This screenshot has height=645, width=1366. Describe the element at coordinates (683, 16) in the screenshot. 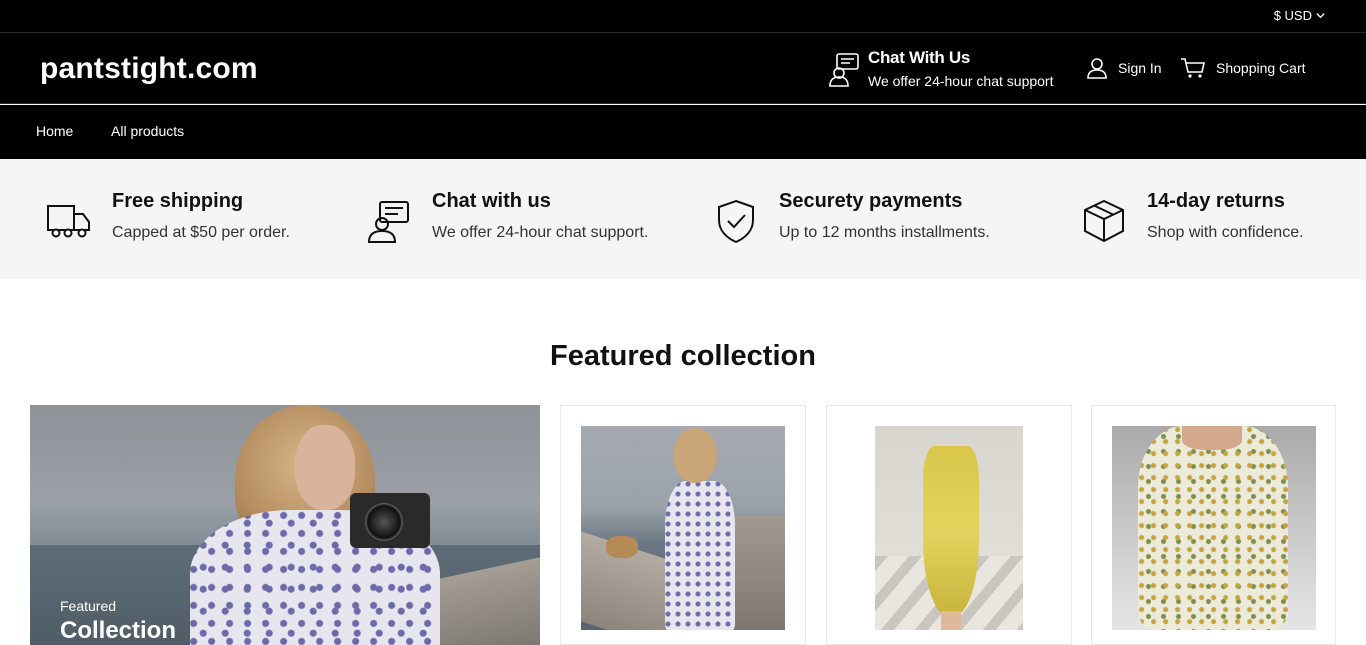

I see `top-bar: $ USD` at that location.